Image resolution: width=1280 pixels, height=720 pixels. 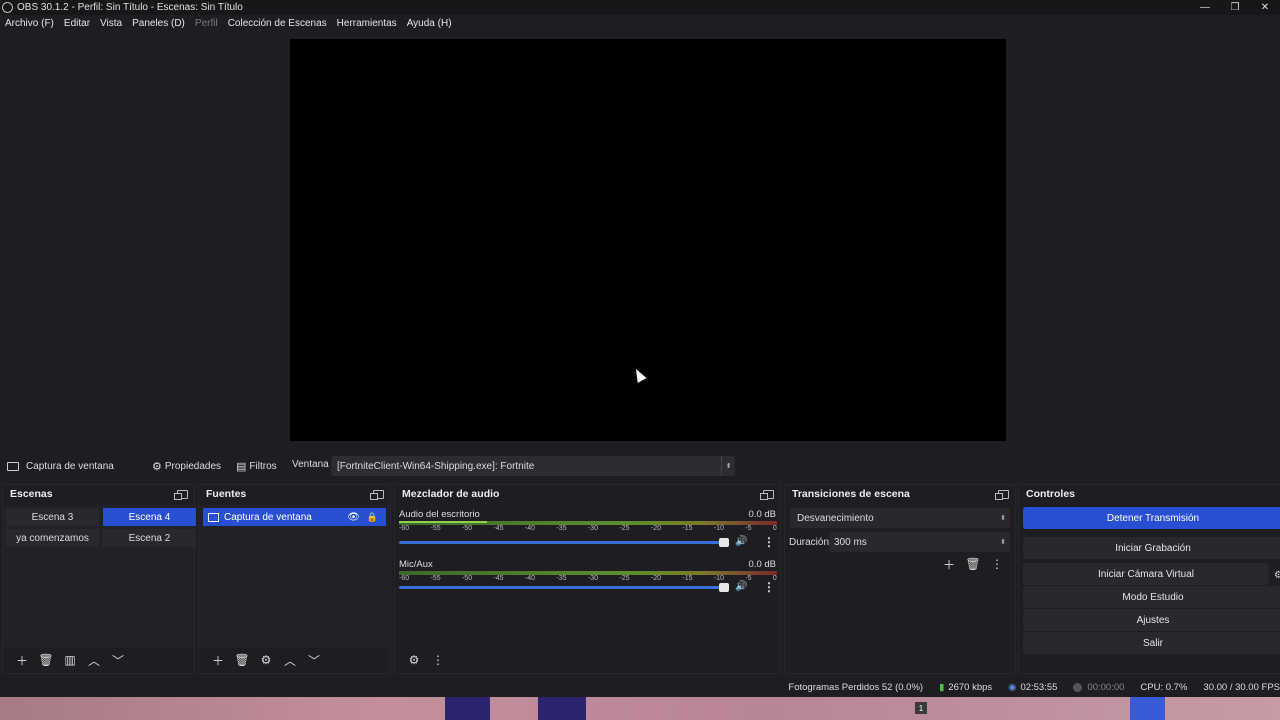 What do you see at coordinates (70, 660) in the screenshot?
I see `filters-icon: ▥` at bounding box center [70, 660].